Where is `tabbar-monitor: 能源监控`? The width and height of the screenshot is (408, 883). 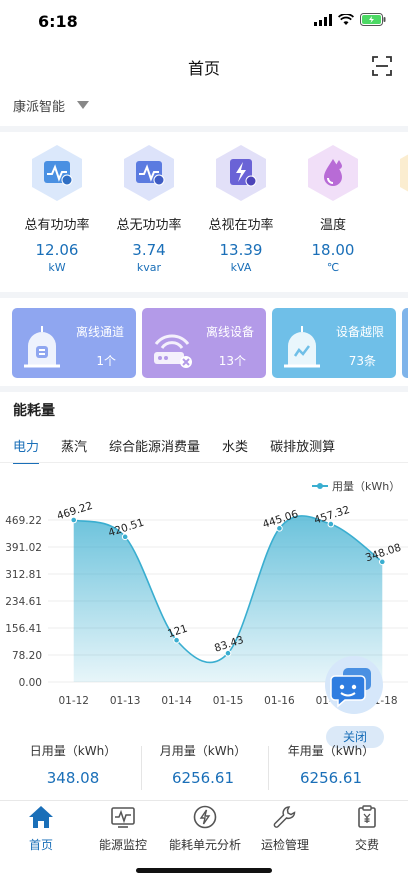 tabbar-monitor: 能源监控 is located at coordinates (123, 829).